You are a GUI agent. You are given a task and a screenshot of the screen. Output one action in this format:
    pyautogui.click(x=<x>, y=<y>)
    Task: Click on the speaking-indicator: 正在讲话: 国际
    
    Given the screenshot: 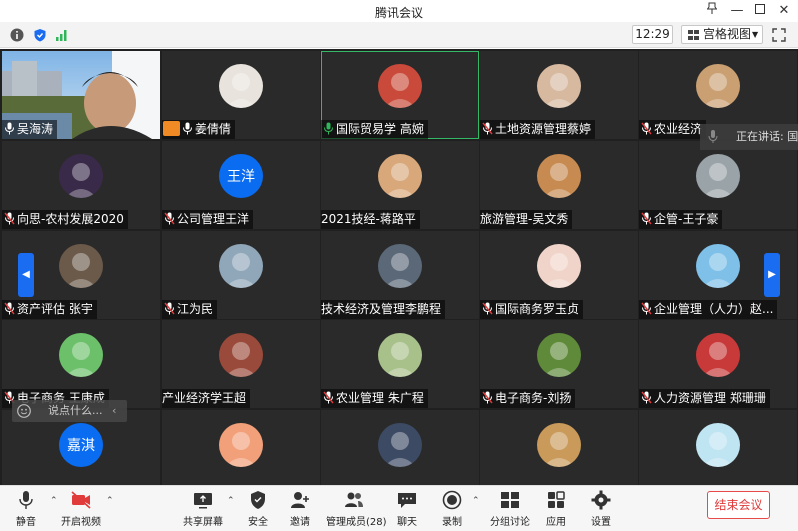 What is the action you would take?
    pyautogui.click(x=749, y=137)
    